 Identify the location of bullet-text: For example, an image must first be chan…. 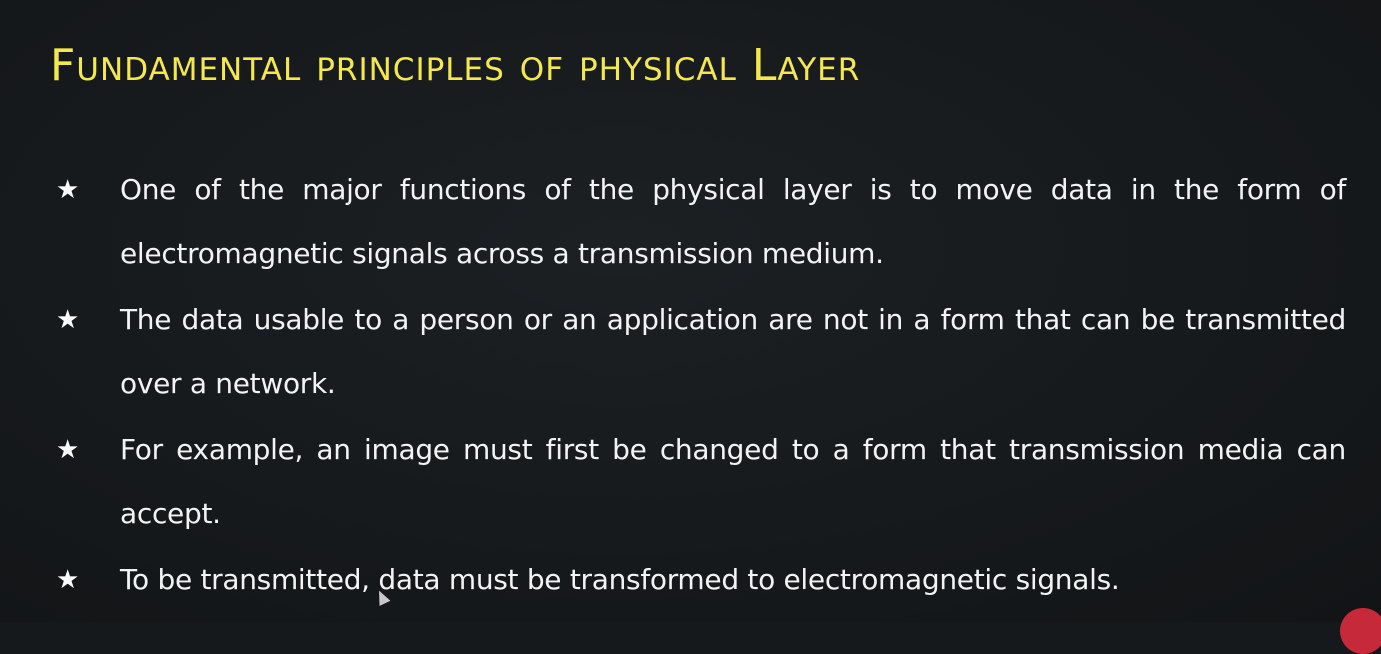
(733, 481).